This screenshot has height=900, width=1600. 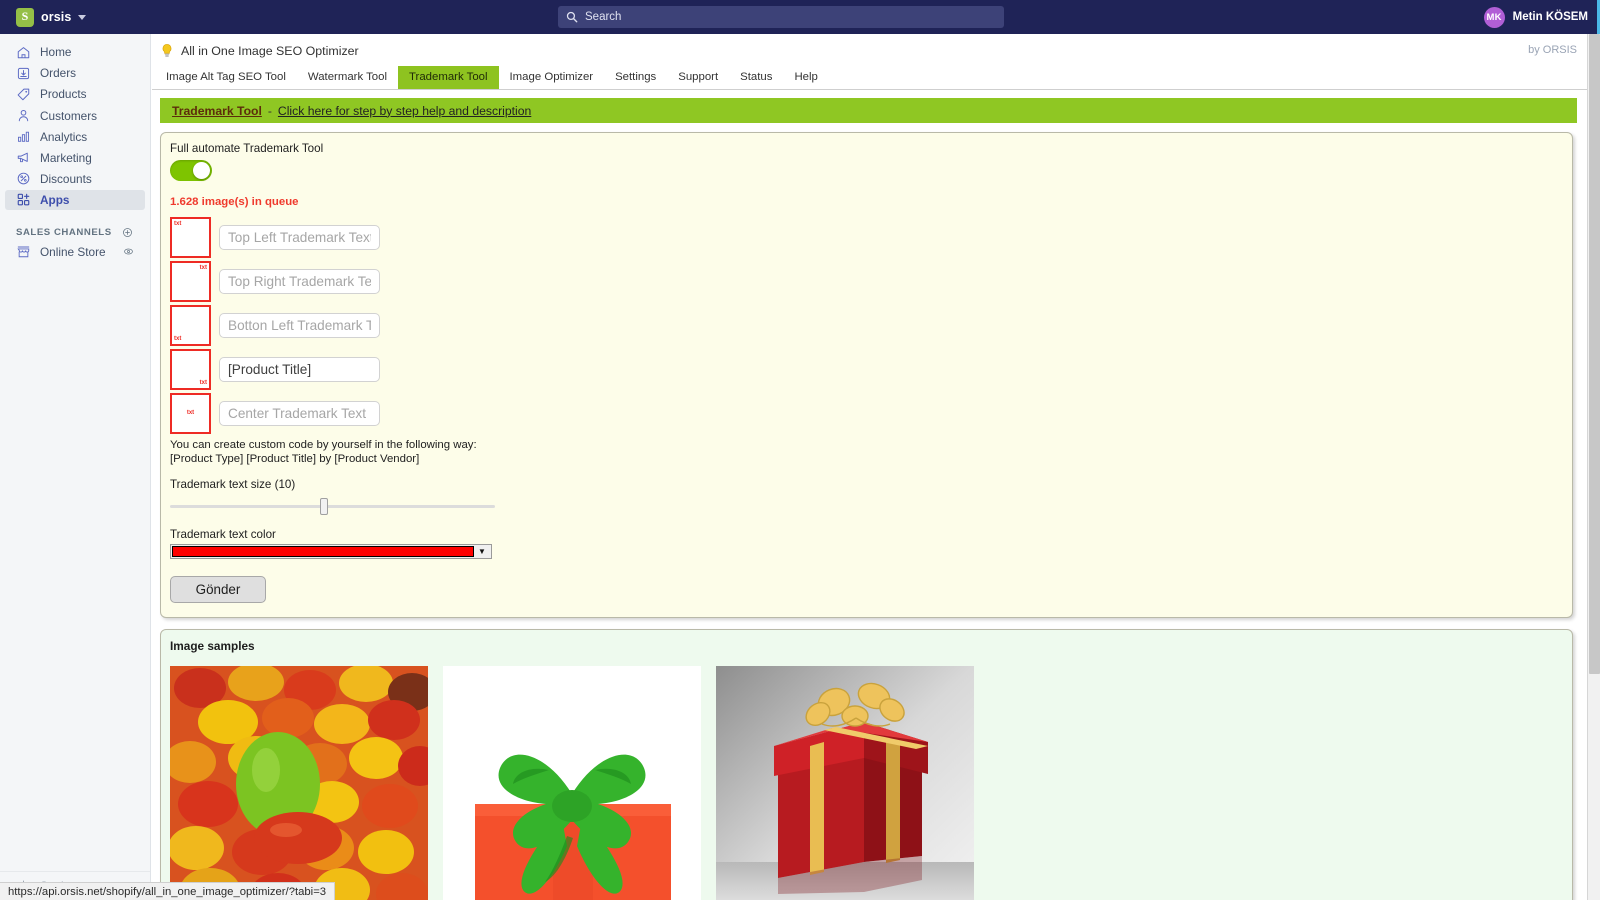 I want to click on shop-switcher: orsis, so click(x=51, y=17).